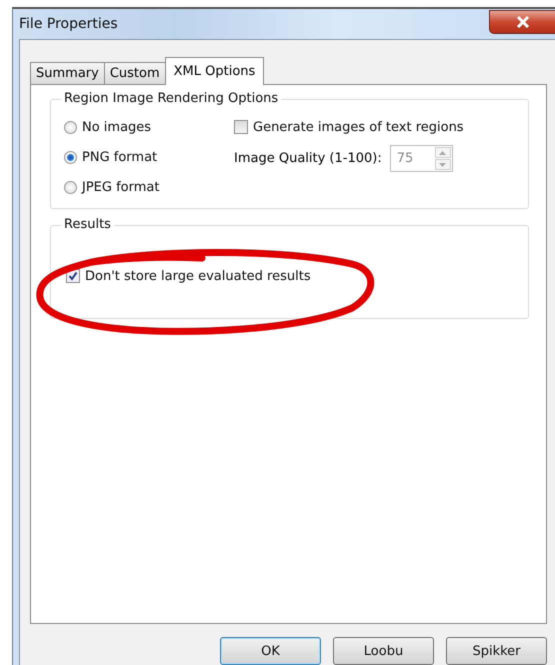 The image size is (555, 665). What do you see at coordinates (297, 276) in the screenshot?
I see `checkbox-option: Don't store large evaluated results` at bounding box center [297, 276].